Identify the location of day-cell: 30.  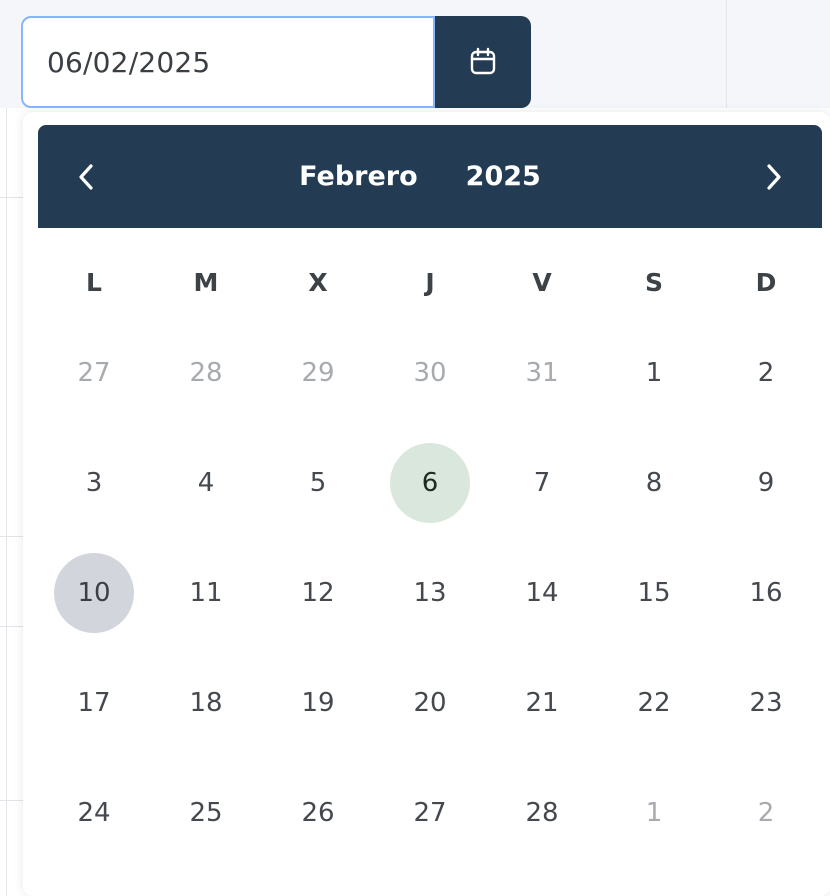
(430, 373).